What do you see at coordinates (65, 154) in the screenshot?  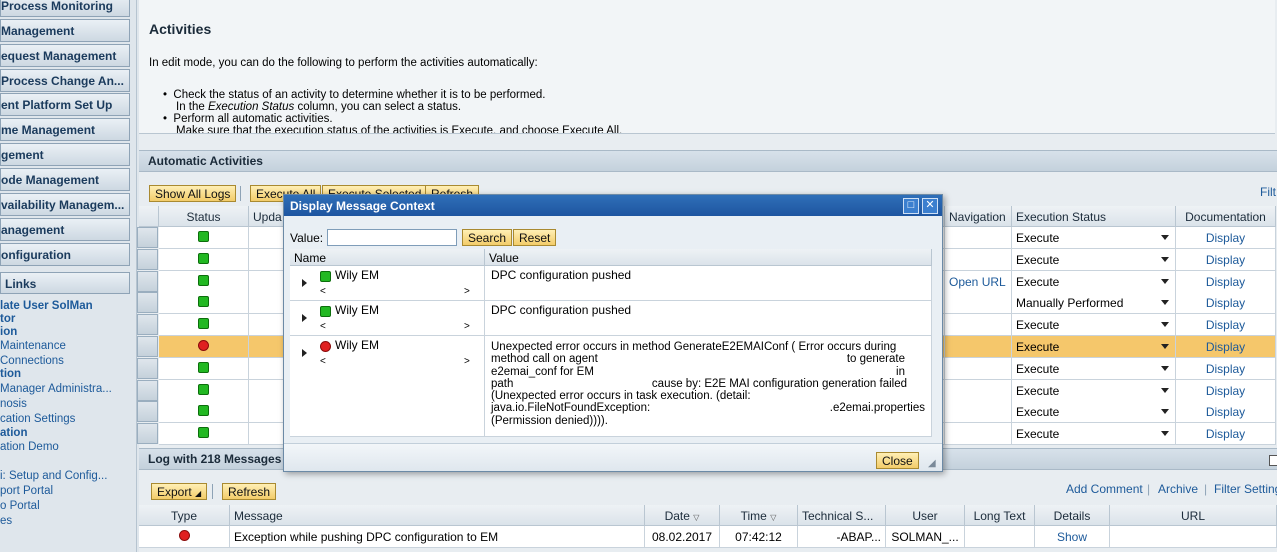 I see `nav-gement: gement` at bounding box center [65, 154].